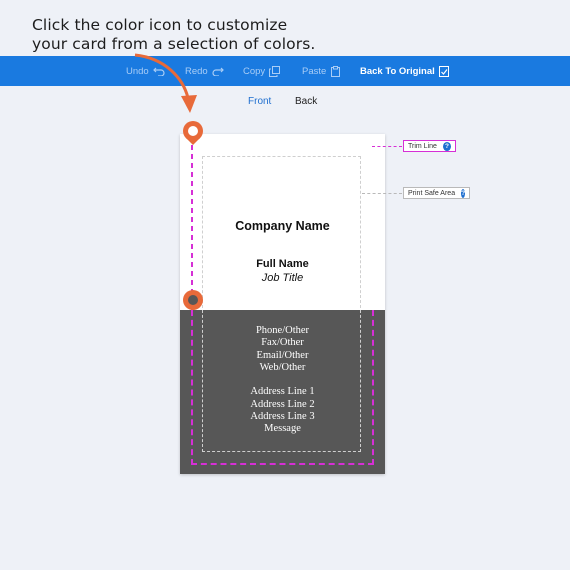 The image size is (570, 570). What do you see at coordinates (382, 193) in the screenshot?
I see `print-safe-area-leader` at bounding box center [382, 193].